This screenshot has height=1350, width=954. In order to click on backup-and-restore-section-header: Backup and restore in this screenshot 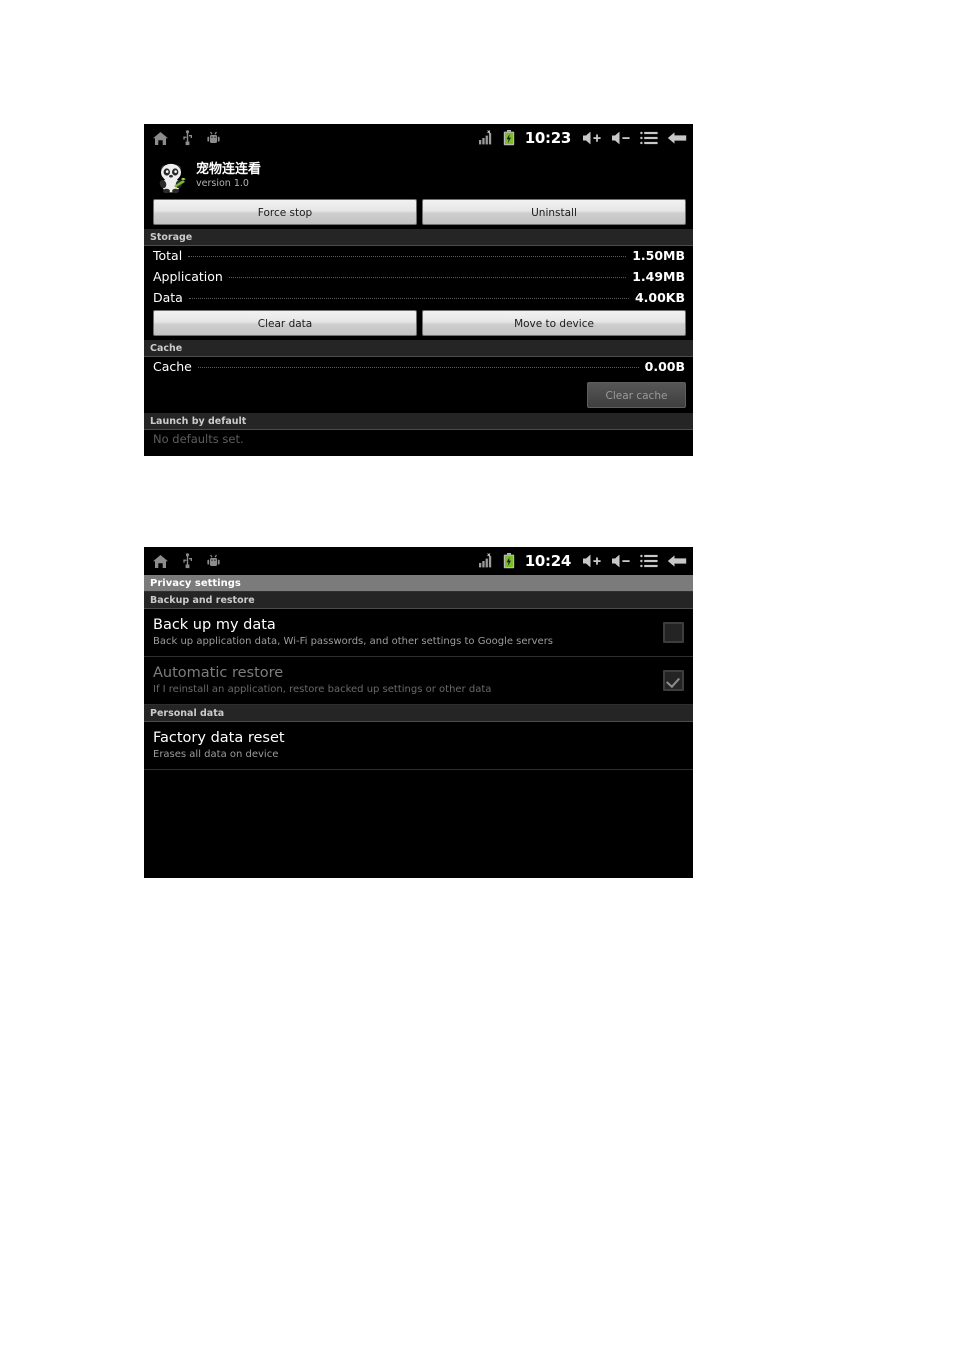, I will do `click(418, 600)`.